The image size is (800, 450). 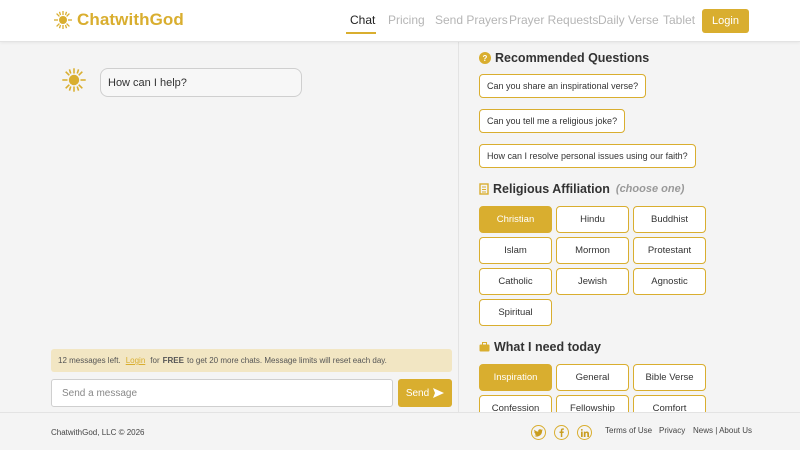 I want to click on what-i-need-heading: What I need today, so click(x=540, y=347).